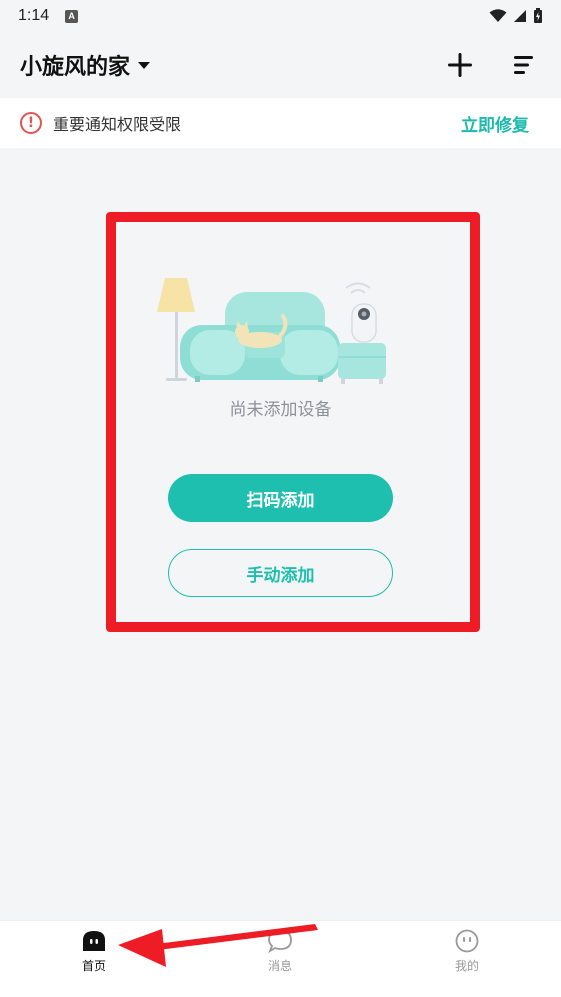  What do you see at coordinates (460, 65) in the screenshot?
I see `plus-icon` at bounding box center [460, 65].